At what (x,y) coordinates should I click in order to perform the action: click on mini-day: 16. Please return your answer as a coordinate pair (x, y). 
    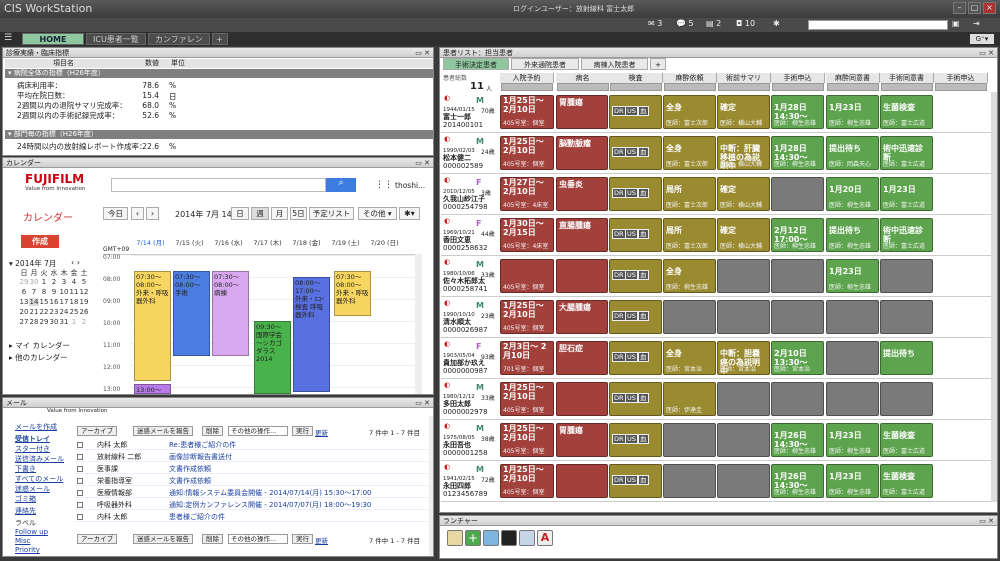
    Looking at the image, I should click on (54, 302).